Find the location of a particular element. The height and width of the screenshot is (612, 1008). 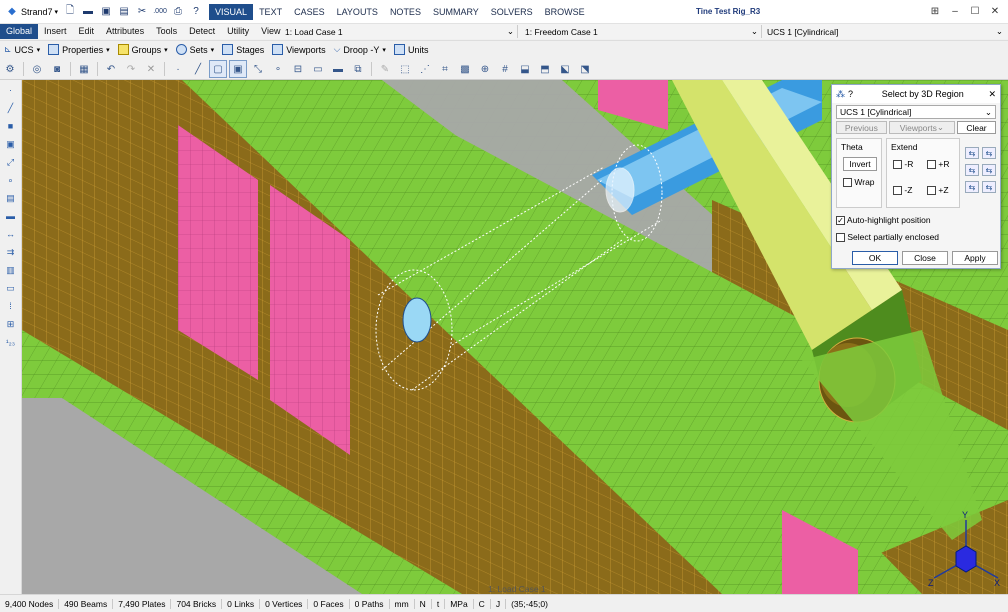

status-unit-force: N is located at coordinates (423, 603).